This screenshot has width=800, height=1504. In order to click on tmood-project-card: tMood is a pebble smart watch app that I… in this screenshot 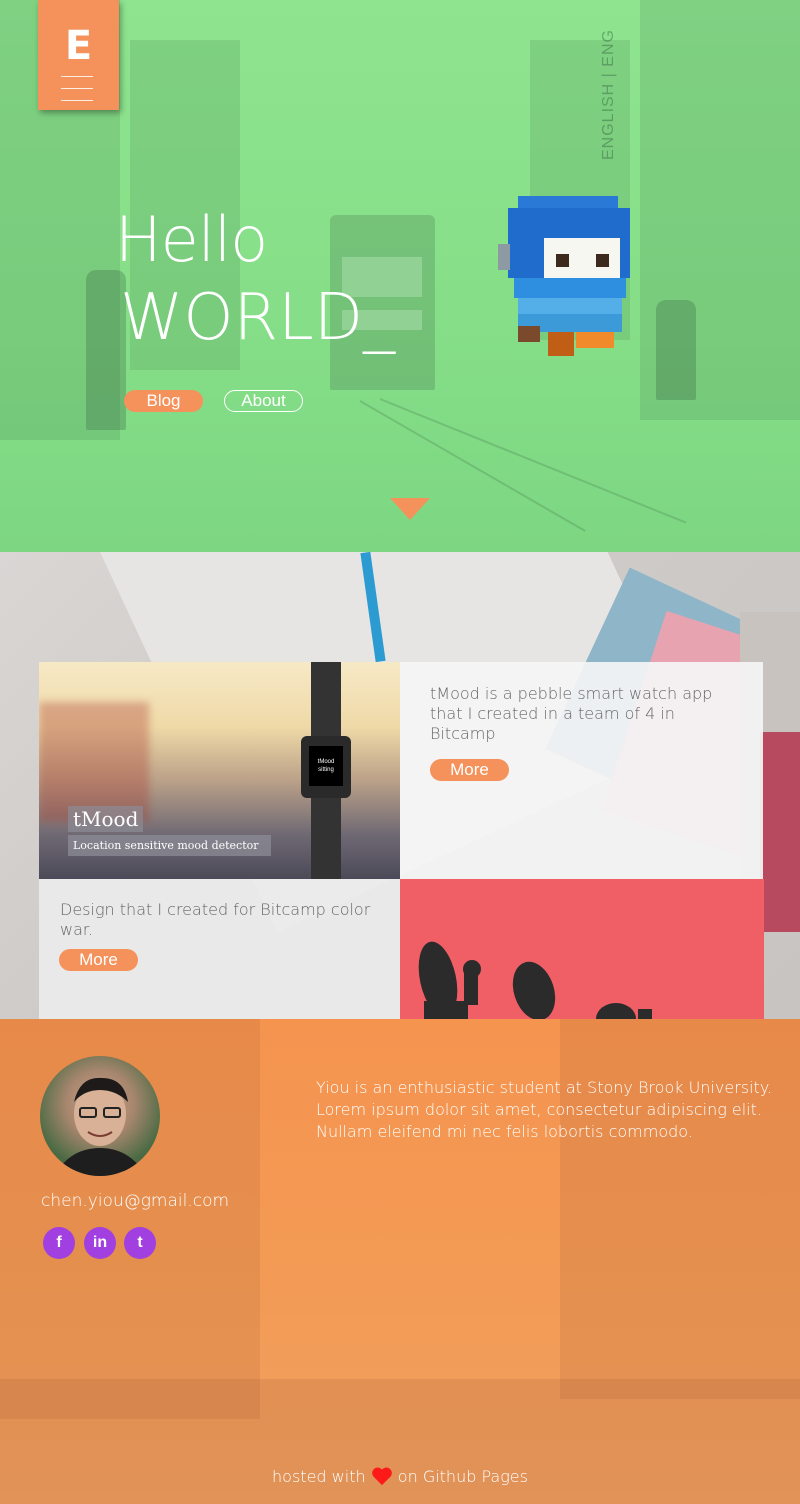, I will do `click(581, 770)`.